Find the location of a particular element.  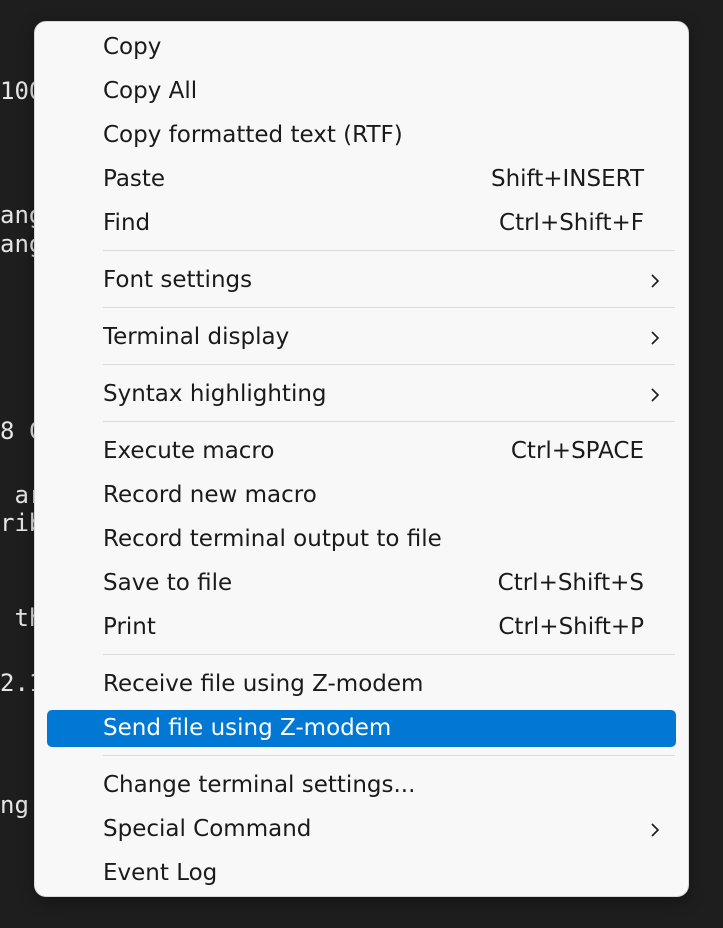

menu-item-copy: Copy is located at coordinates (361, 47).